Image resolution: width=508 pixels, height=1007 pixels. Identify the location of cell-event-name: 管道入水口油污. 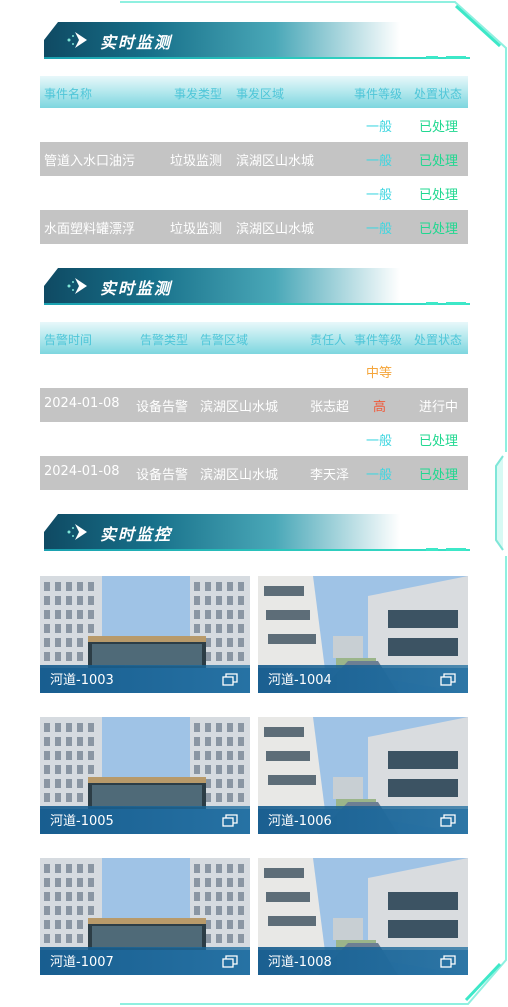
(90, 161).